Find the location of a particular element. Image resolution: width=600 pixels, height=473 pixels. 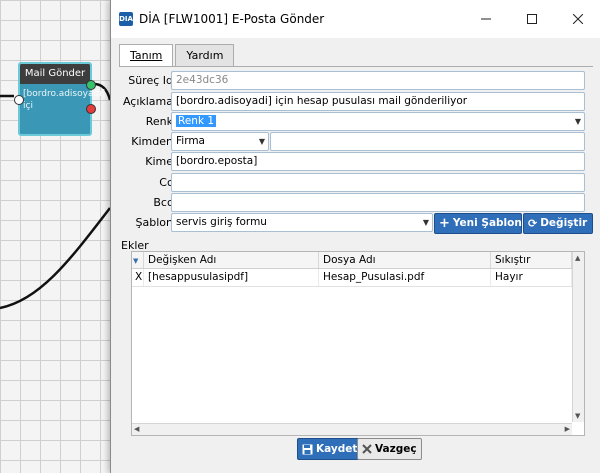

tab-yardim: Yardım is located at coordinates (205, 55).